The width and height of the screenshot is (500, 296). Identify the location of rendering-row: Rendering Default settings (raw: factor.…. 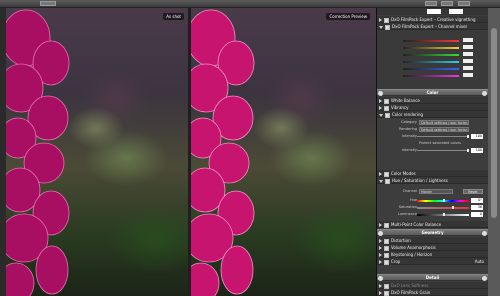
(432, 129).